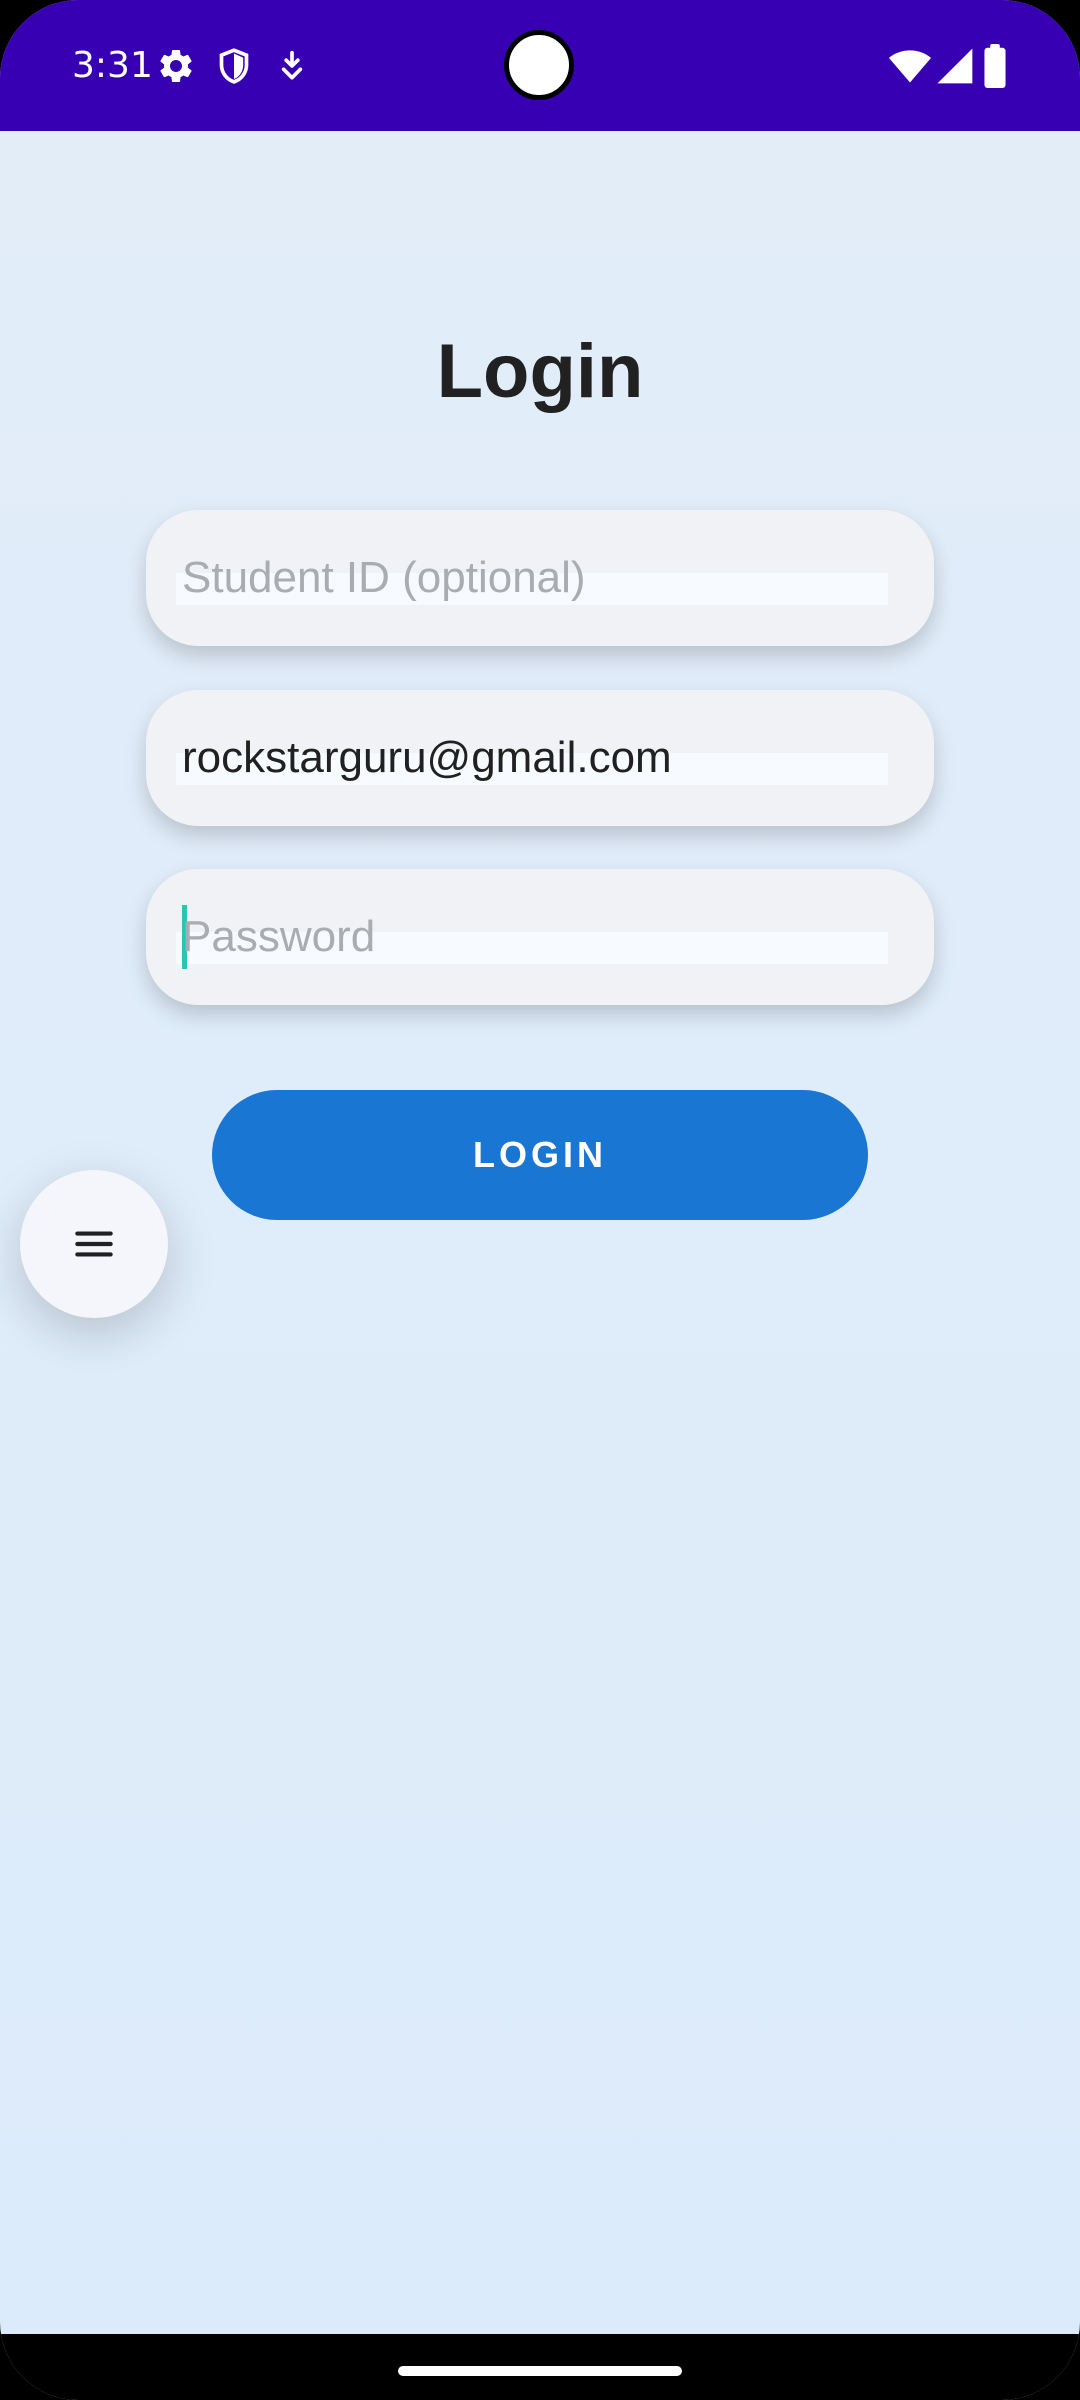 The width and height of the screenshot is (1080, 2400). I want to click on shield-icon, so click(234, 66).